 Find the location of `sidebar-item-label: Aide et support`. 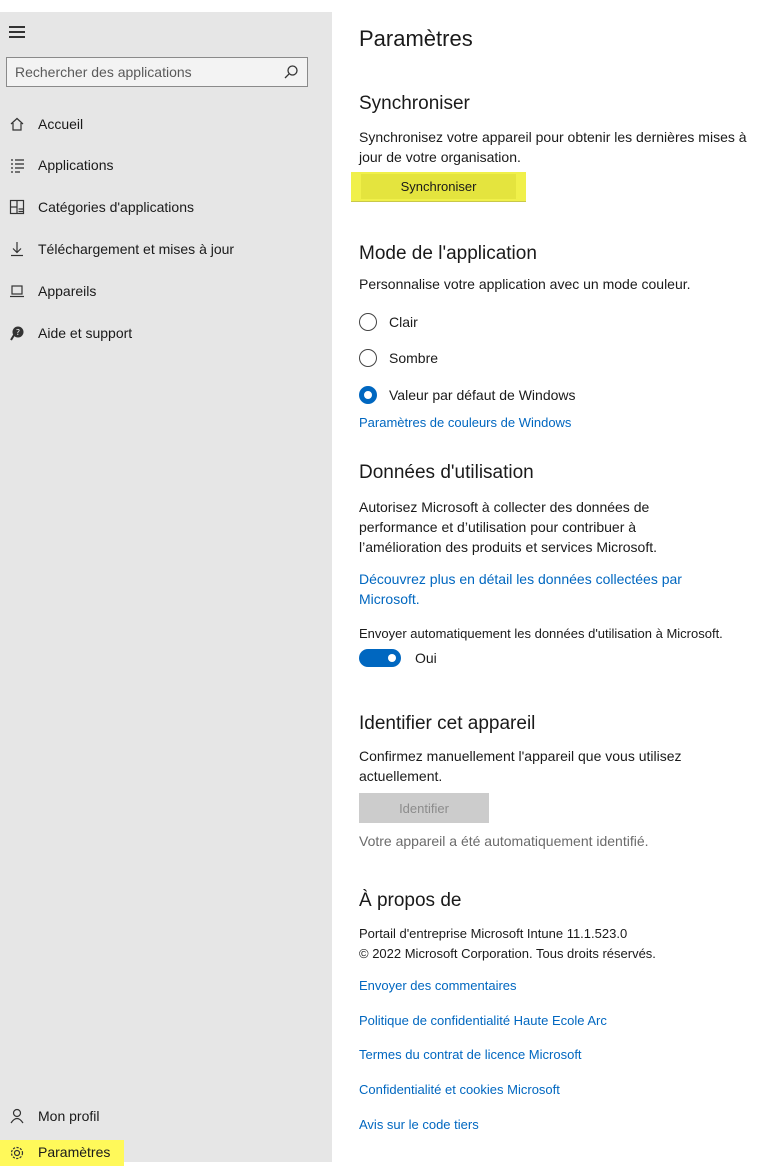

sidebar-item-label: Aide et support is located at coordinates (85, 333).